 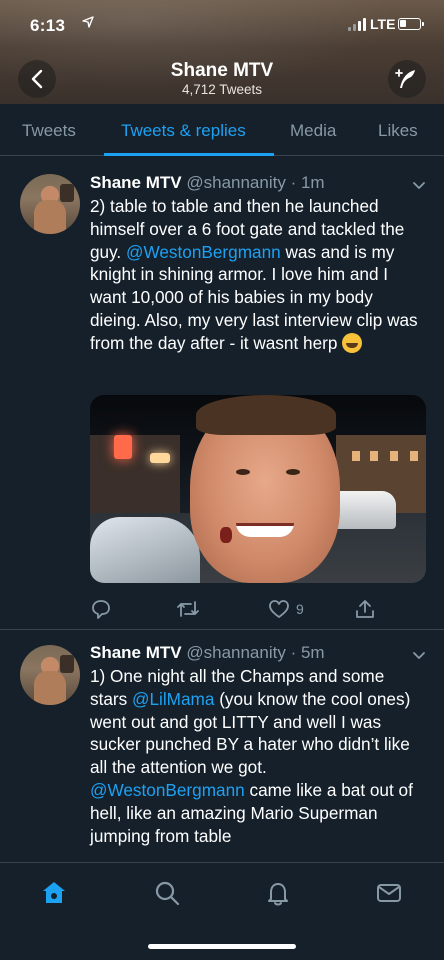 I want to click on tweet-photo, so click(x=258, y=489).